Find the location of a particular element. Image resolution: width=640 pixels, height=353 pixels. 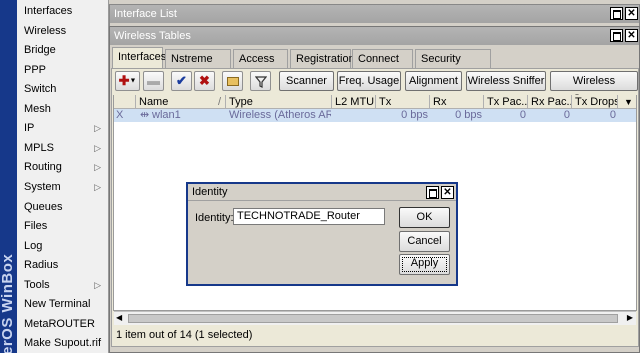

column-l2mtu: L2 MTU is located at coordinates (354, 102).